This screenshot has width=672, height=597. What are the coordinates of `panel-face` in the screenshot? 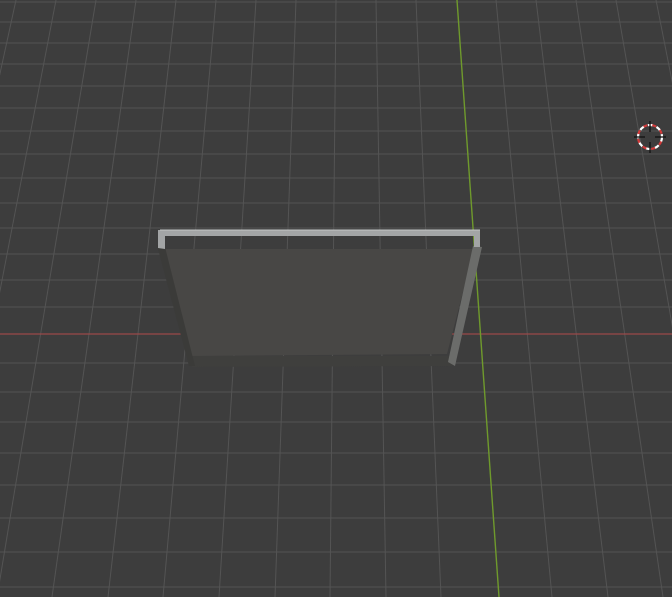 It's located at (318, 302).